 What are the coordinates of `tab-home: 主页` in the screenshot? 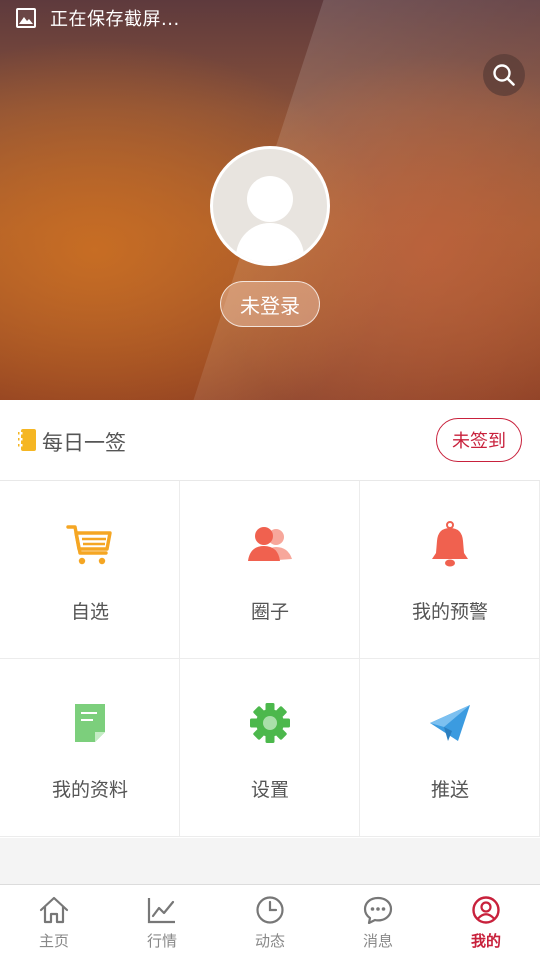 It's located at (54, 922).